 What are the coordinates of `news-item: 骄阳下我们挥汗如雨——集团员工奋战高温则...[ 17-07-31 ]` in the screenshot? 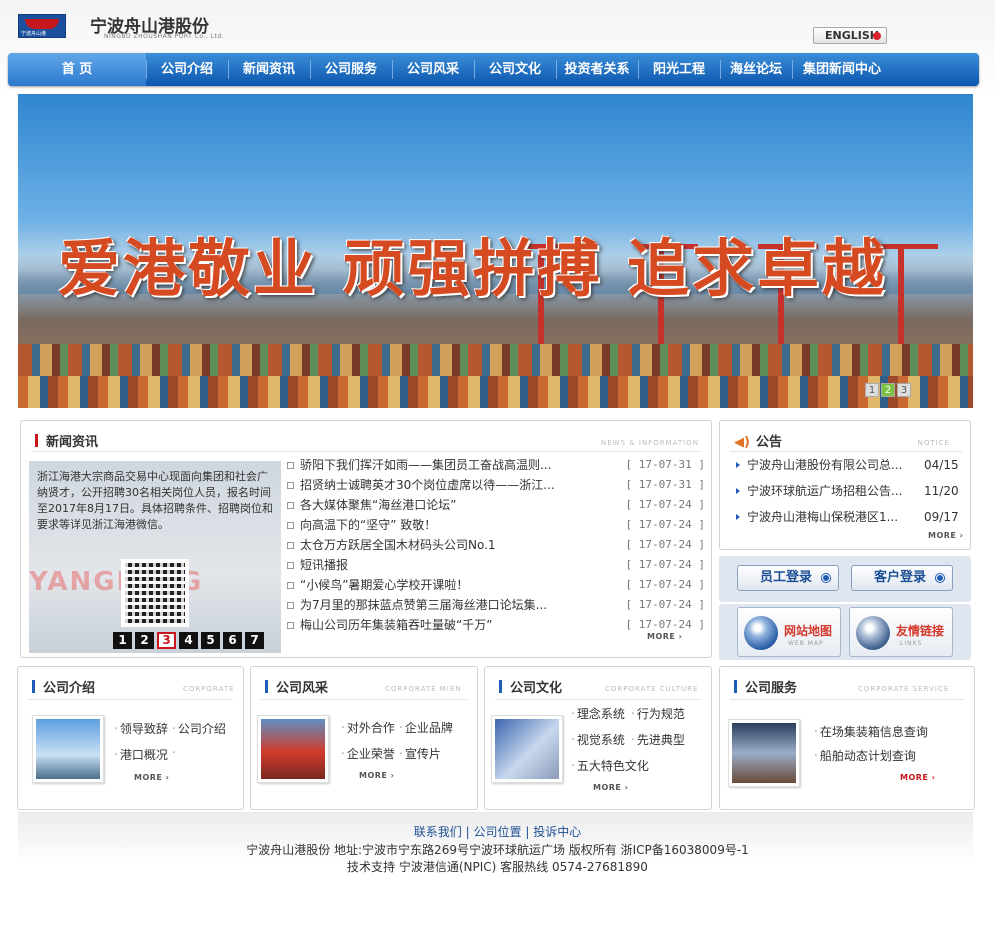 It's located at (496, 465).